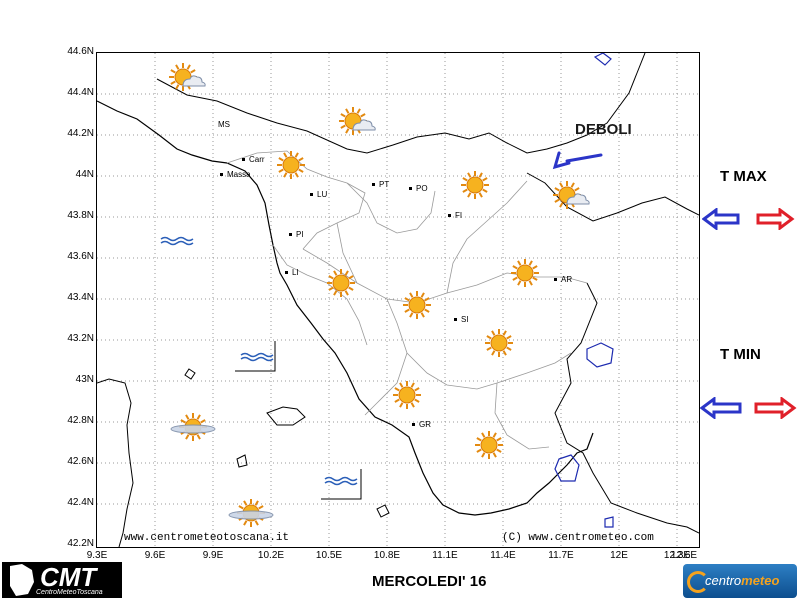  Describe the element at coordinates (748, 408) in the screenshot. I see `tmin-arrows` at that location.